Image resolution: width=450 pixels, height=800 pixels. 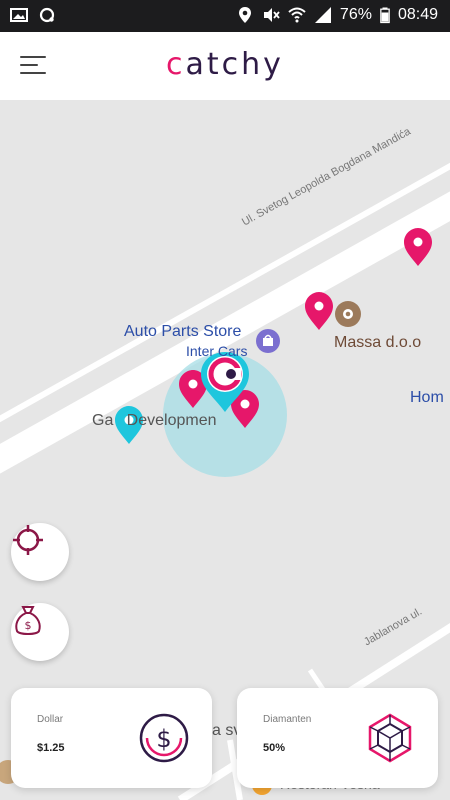 What do you see at coordinates (287, 719) in the screenshot?
I see `diamonds-card-label: Diamanten` at bounding box center [287, 719].